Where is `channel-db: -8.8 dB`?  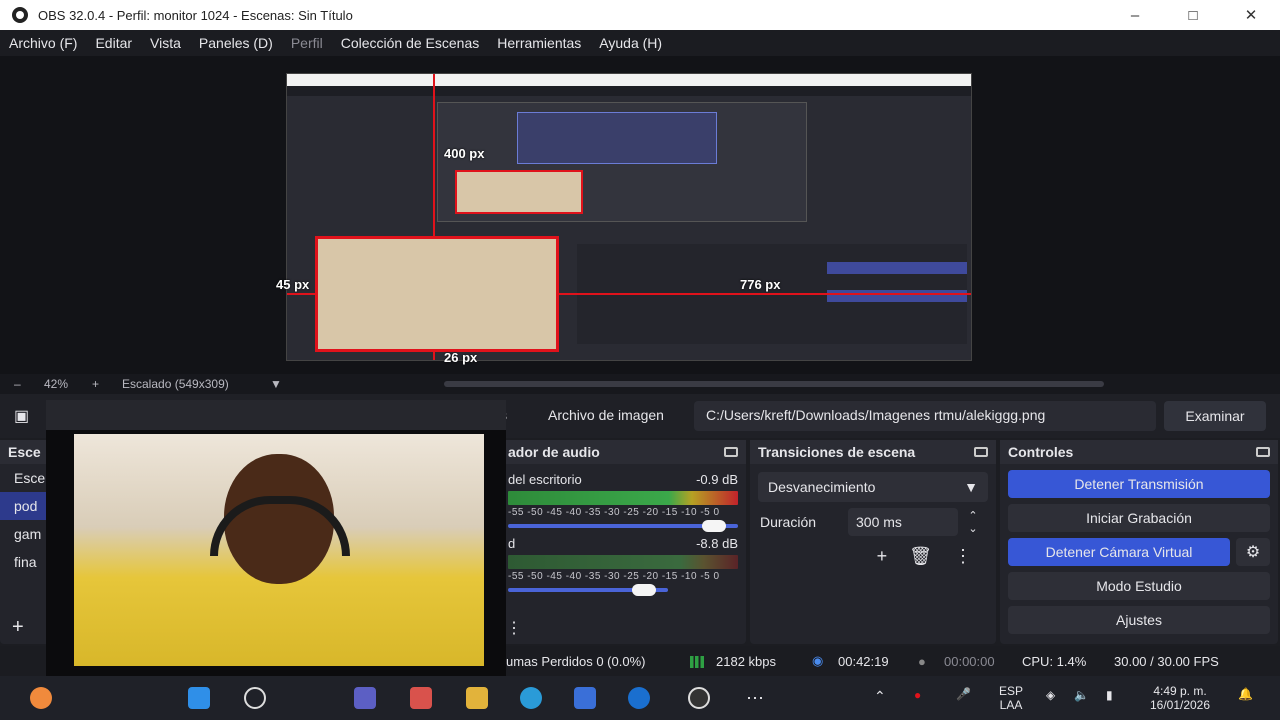 channel-db: -8.8 dB is located at coordinates (717, 543).